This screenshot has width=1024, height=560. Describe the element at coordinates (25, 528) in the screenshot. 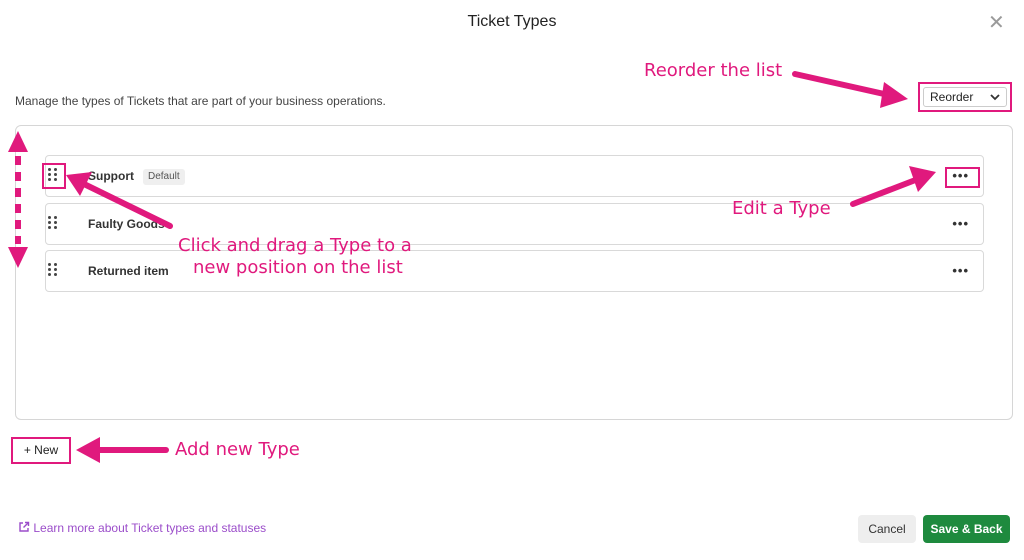

I see `external-link-icon` at that location.